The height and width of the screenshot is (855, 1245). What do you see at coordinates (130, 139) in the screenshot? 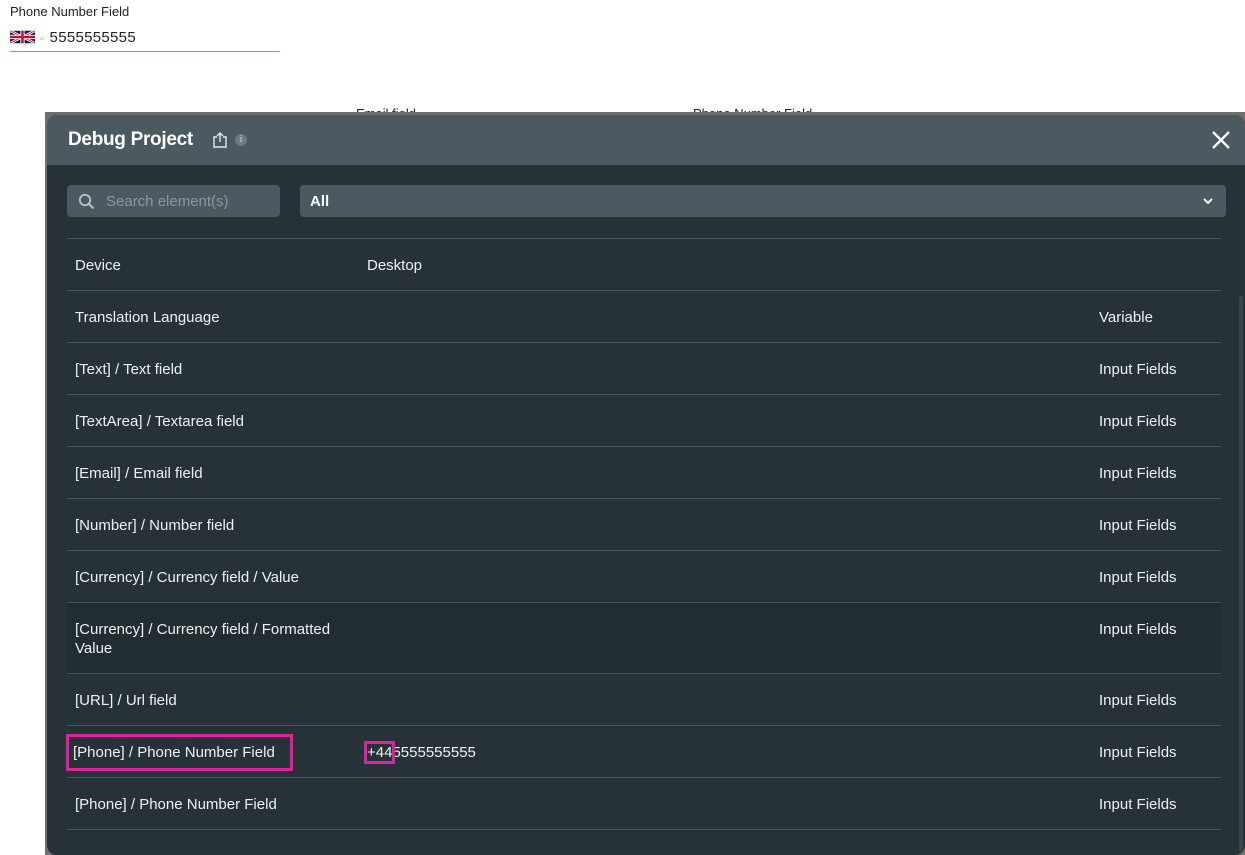
I see `modal-title: Debug Project` at bounding box center [130, 139].